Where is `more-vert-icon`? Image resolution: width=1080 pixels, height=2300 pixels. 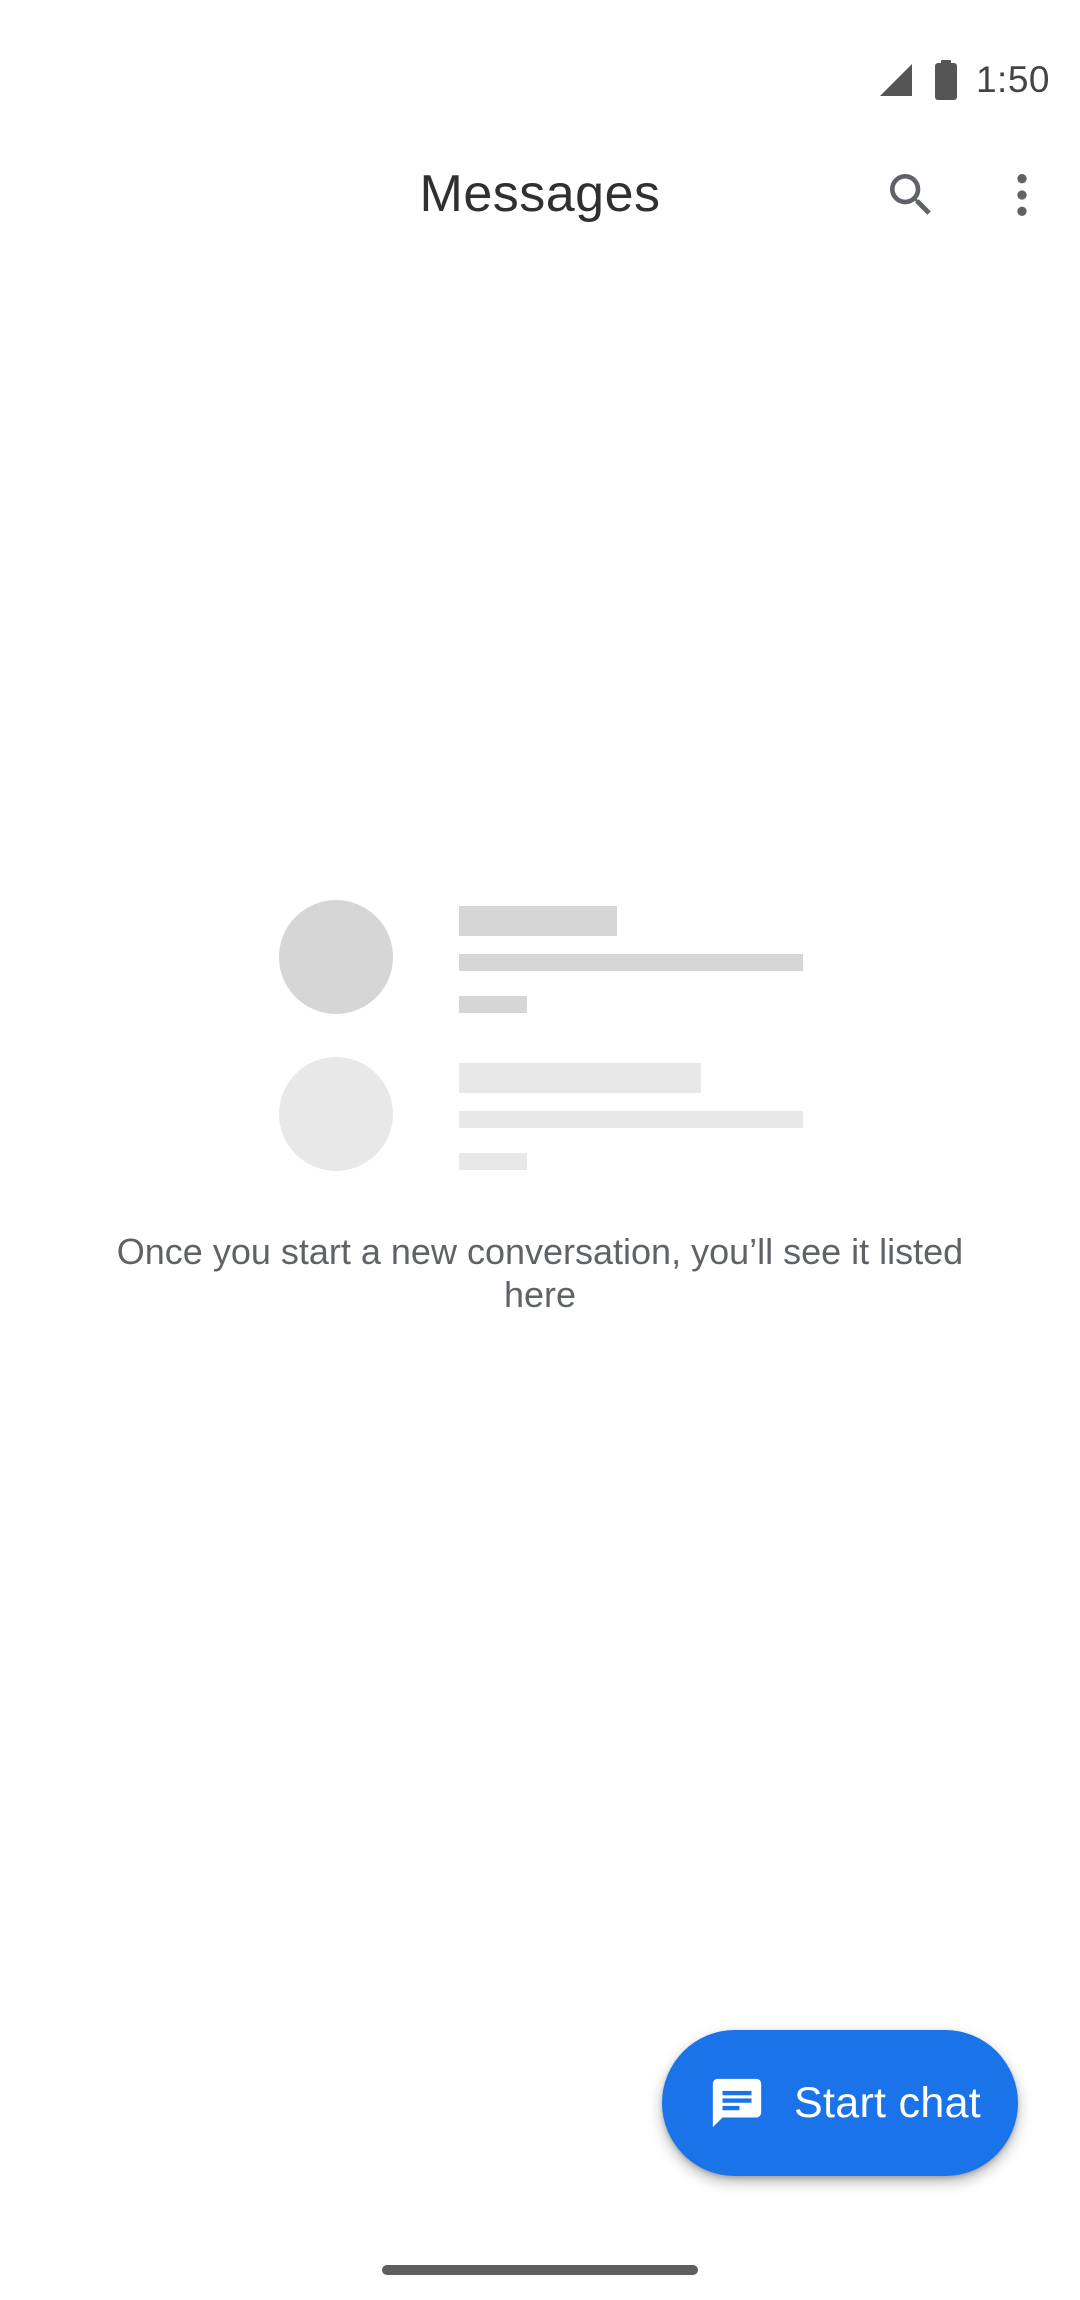 more-vert-icon is located at coordinates (1022, 195).